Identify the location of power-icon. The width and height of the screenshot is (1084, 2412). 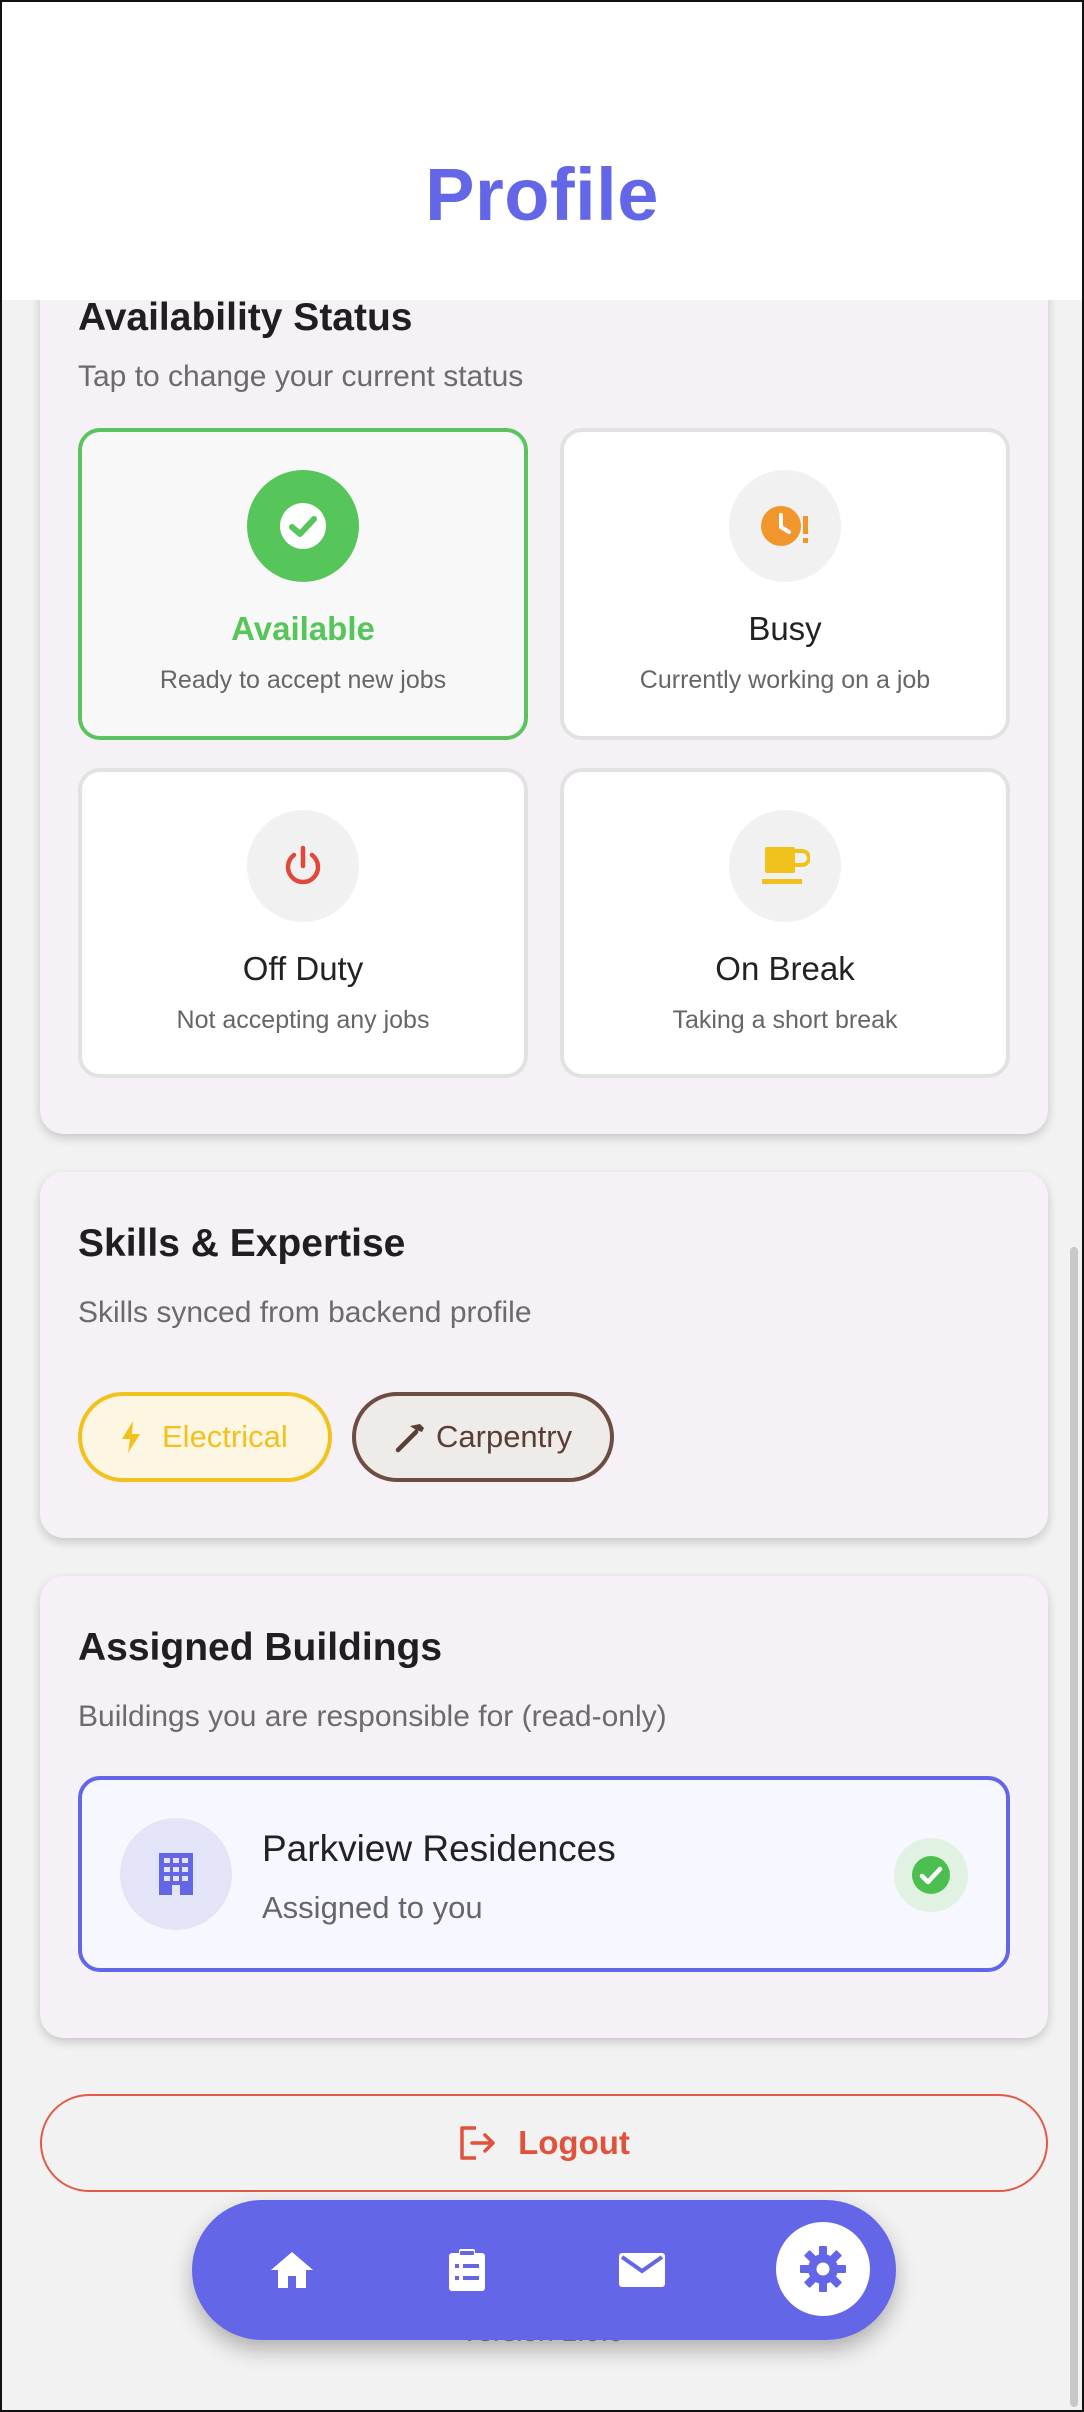
(303, 866).